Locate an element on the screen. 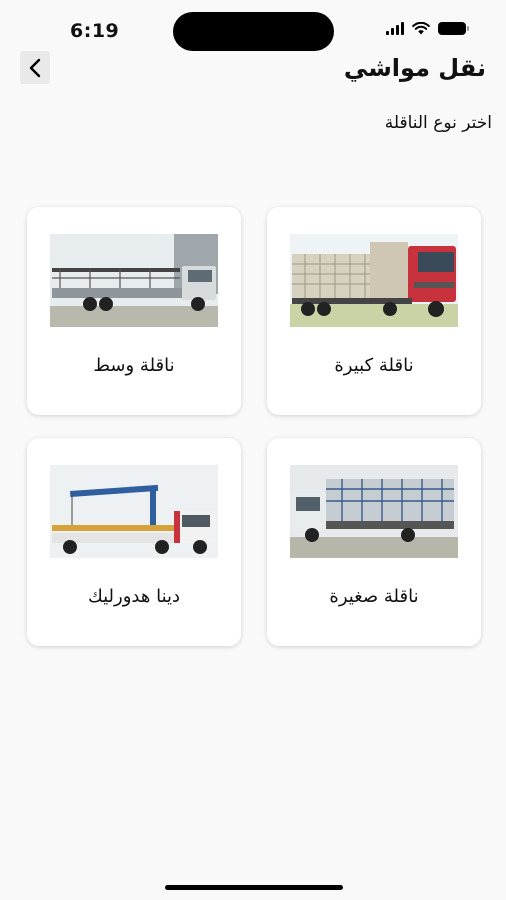 The width and height of the screenshot is (506, 900). dynamic-island is located at coordinates (253, 31).